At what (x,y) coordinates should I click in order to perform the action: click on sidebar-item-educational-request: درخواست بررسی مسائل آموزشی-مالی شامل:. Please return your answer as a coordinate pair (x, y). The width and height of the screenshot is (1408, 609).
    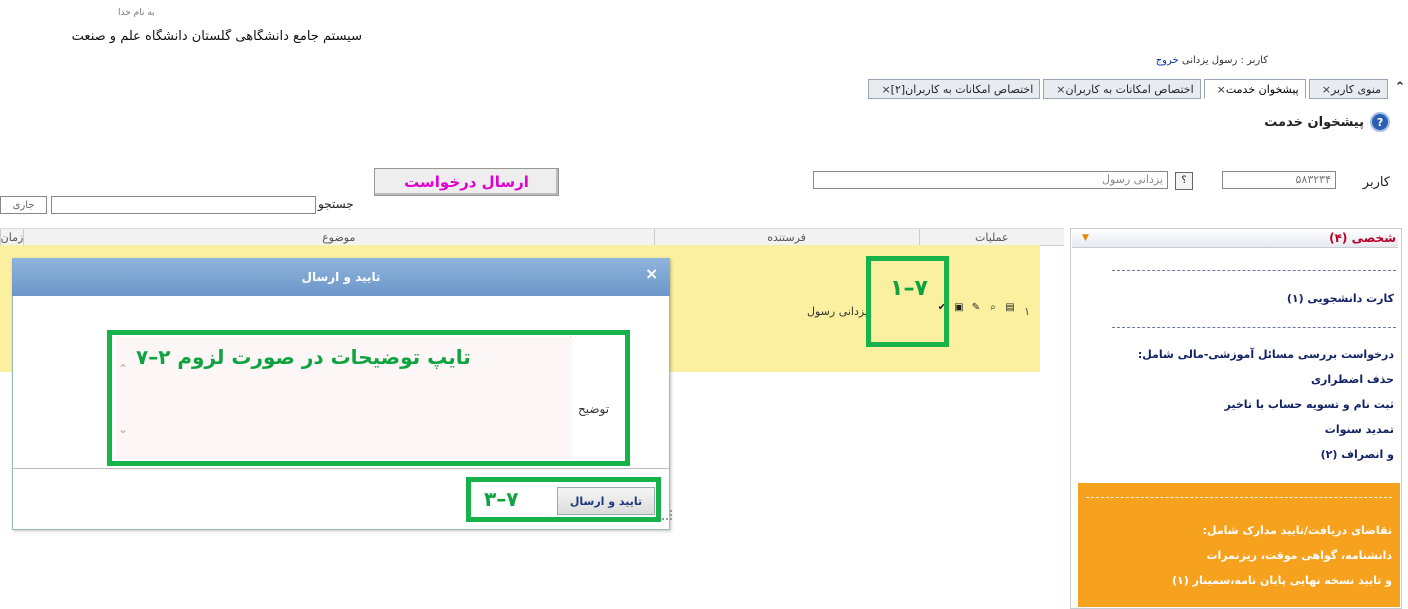
    Looking at the image, I should click on (1266, 354).